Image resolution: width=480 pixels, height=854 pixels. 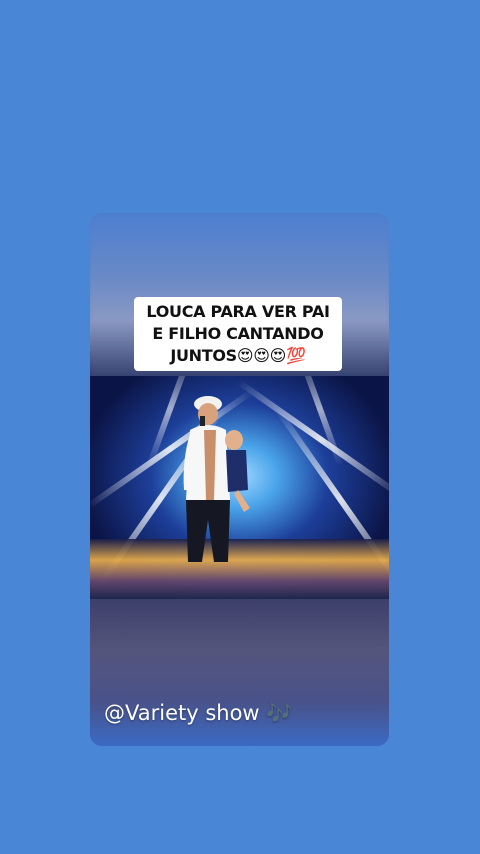 I want to click on performer-figure, so click(x=216, y=479).